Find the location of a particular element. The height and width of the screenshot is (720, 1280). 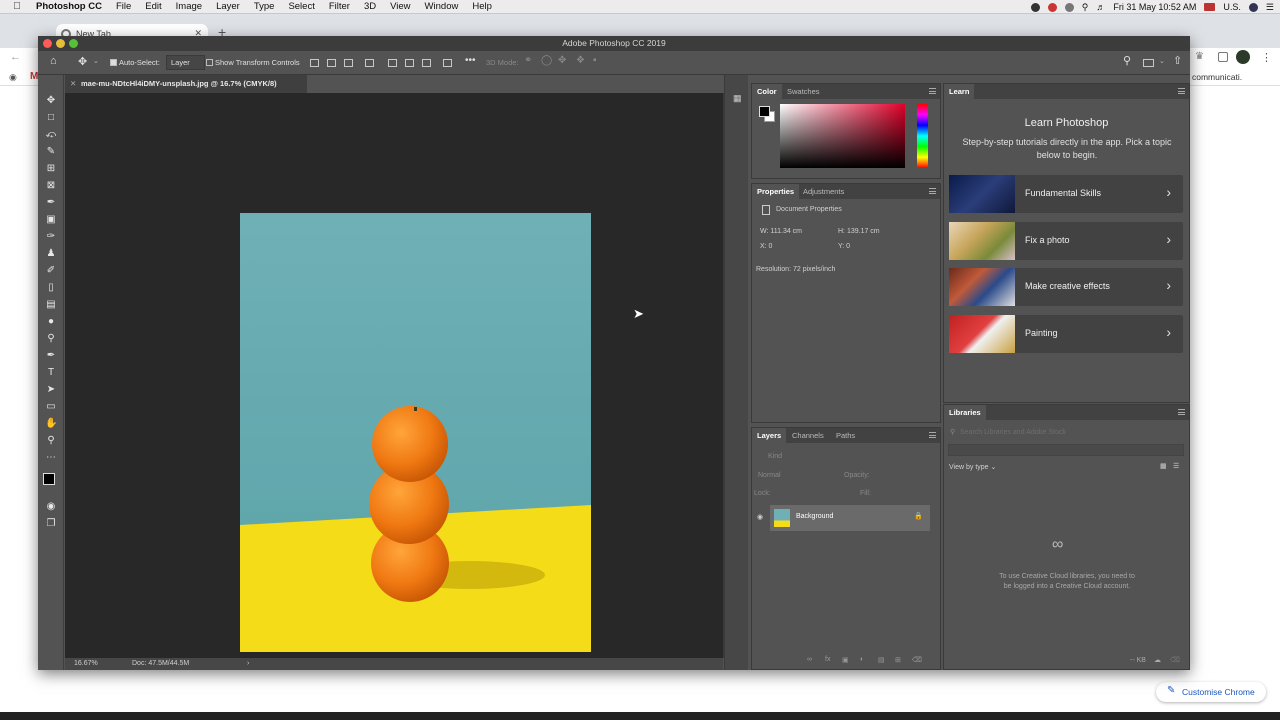

layer-name: Background is located at coordinates (814, 516).